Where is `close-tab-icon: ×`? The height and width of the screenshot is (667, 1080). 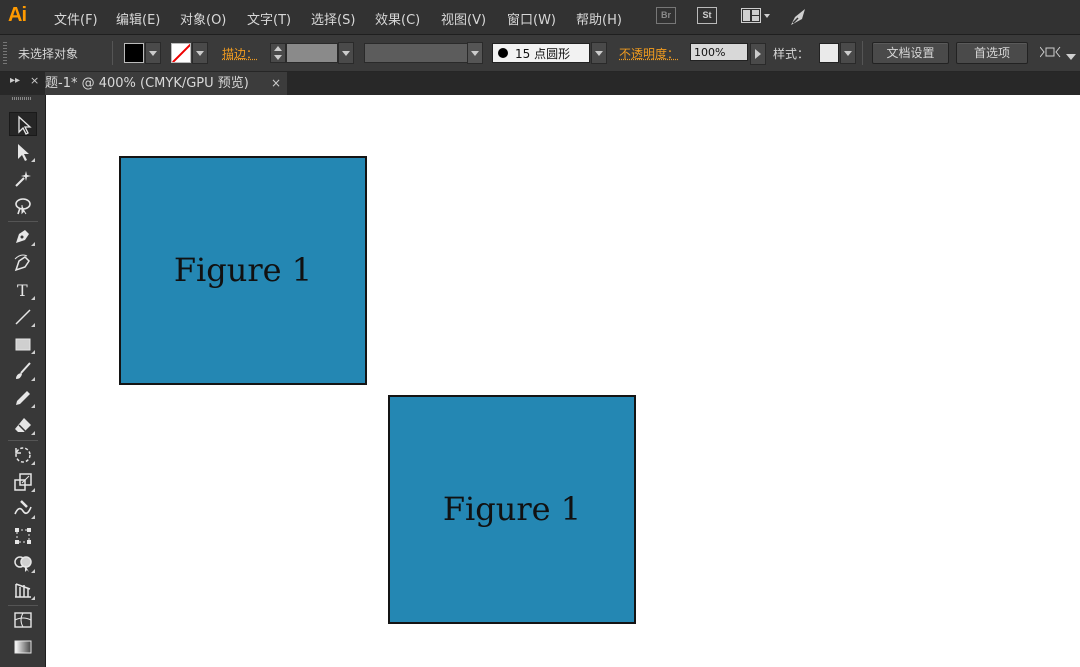 close-tab-icon: × is located at coordinates (276, 83).